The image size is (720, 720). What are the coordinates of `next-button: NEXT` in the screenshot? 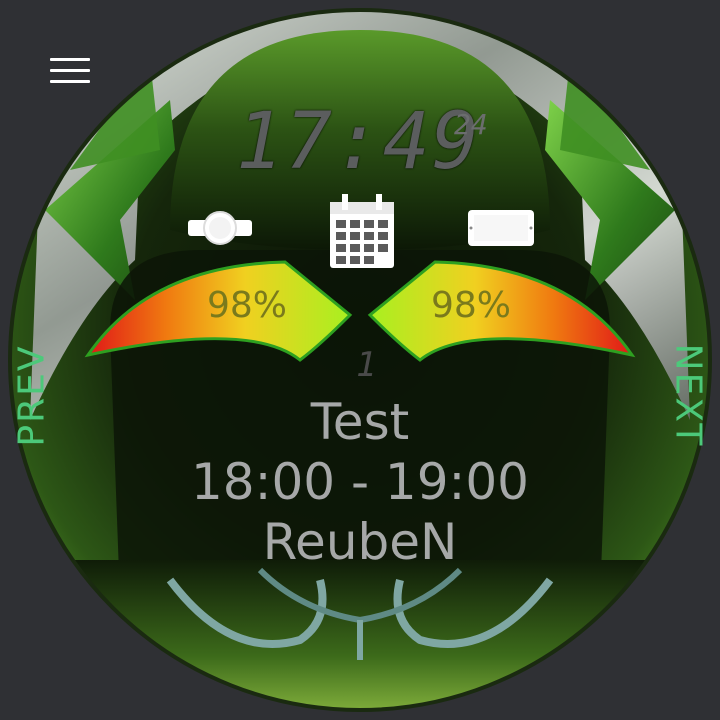 It's located at (688, 396).